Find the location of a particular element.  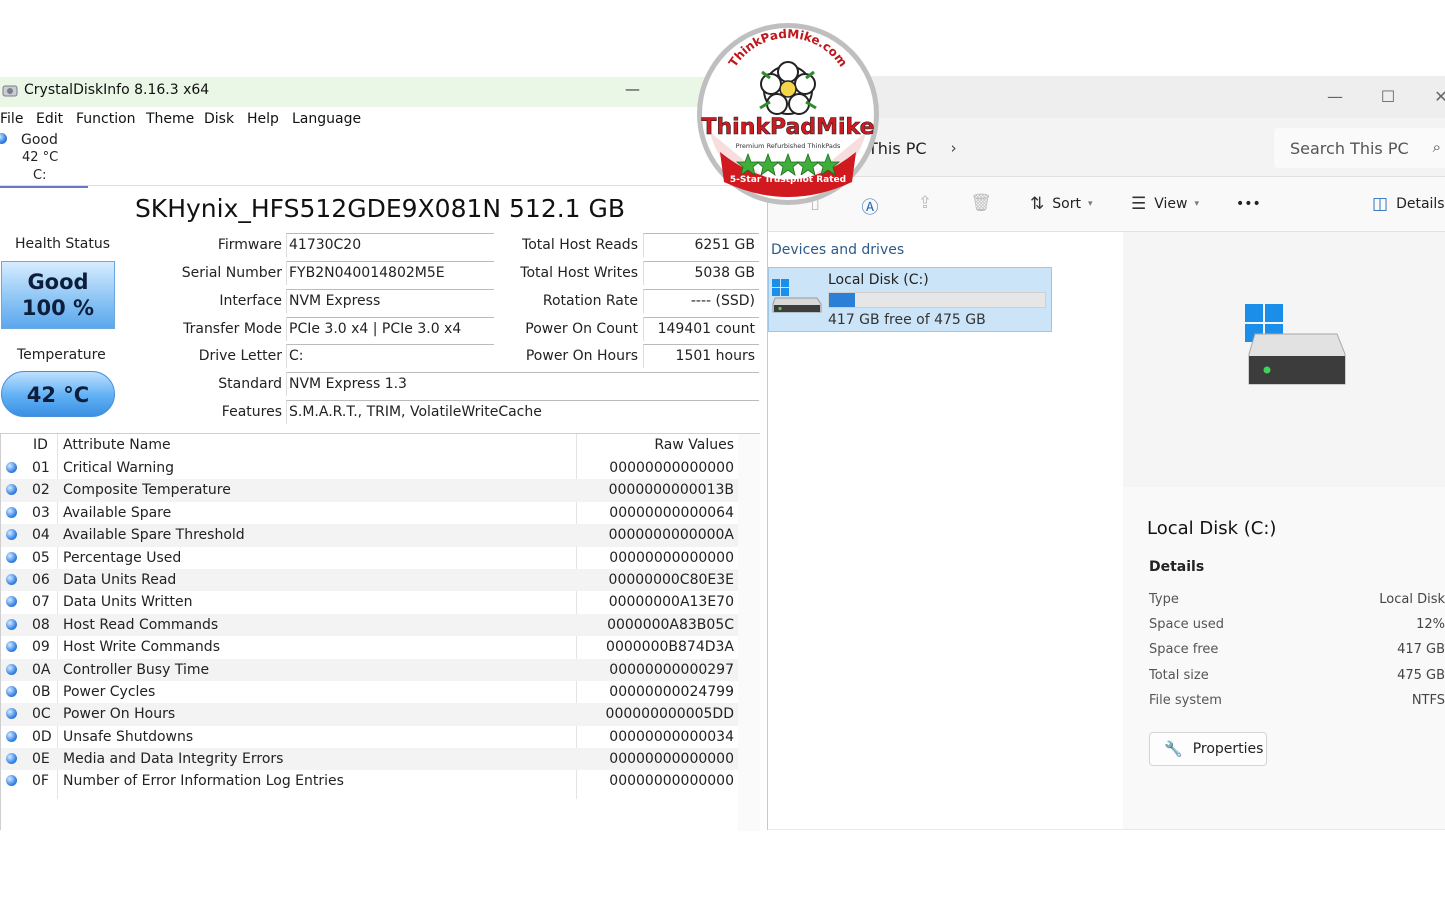

large-drive-icon is located at coordinates (1295, 344).